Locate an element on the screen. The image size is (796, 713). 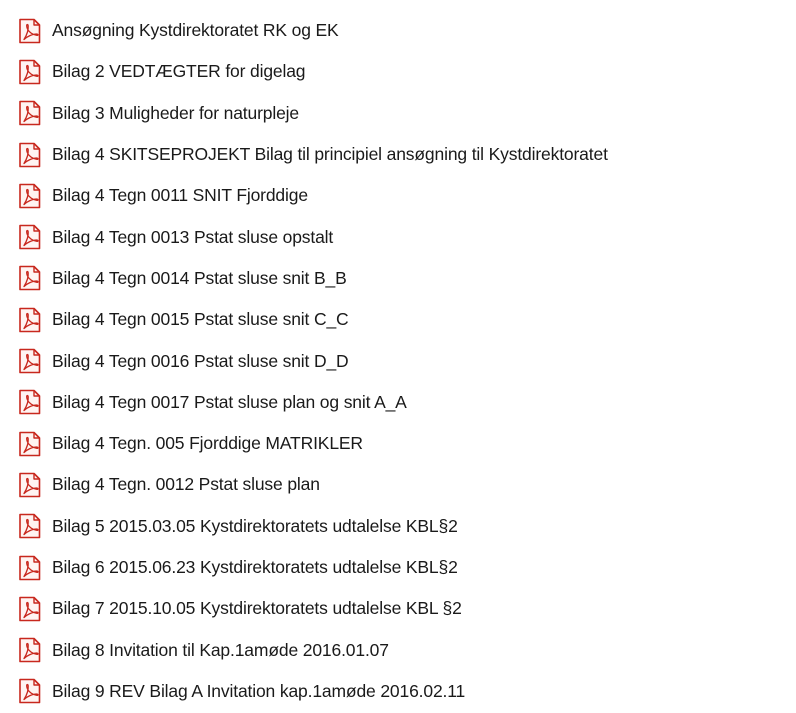
file-name: Bilag 4 Tegn 0016 Pstat sluse snit D_D is located at coordinates (200, 360).